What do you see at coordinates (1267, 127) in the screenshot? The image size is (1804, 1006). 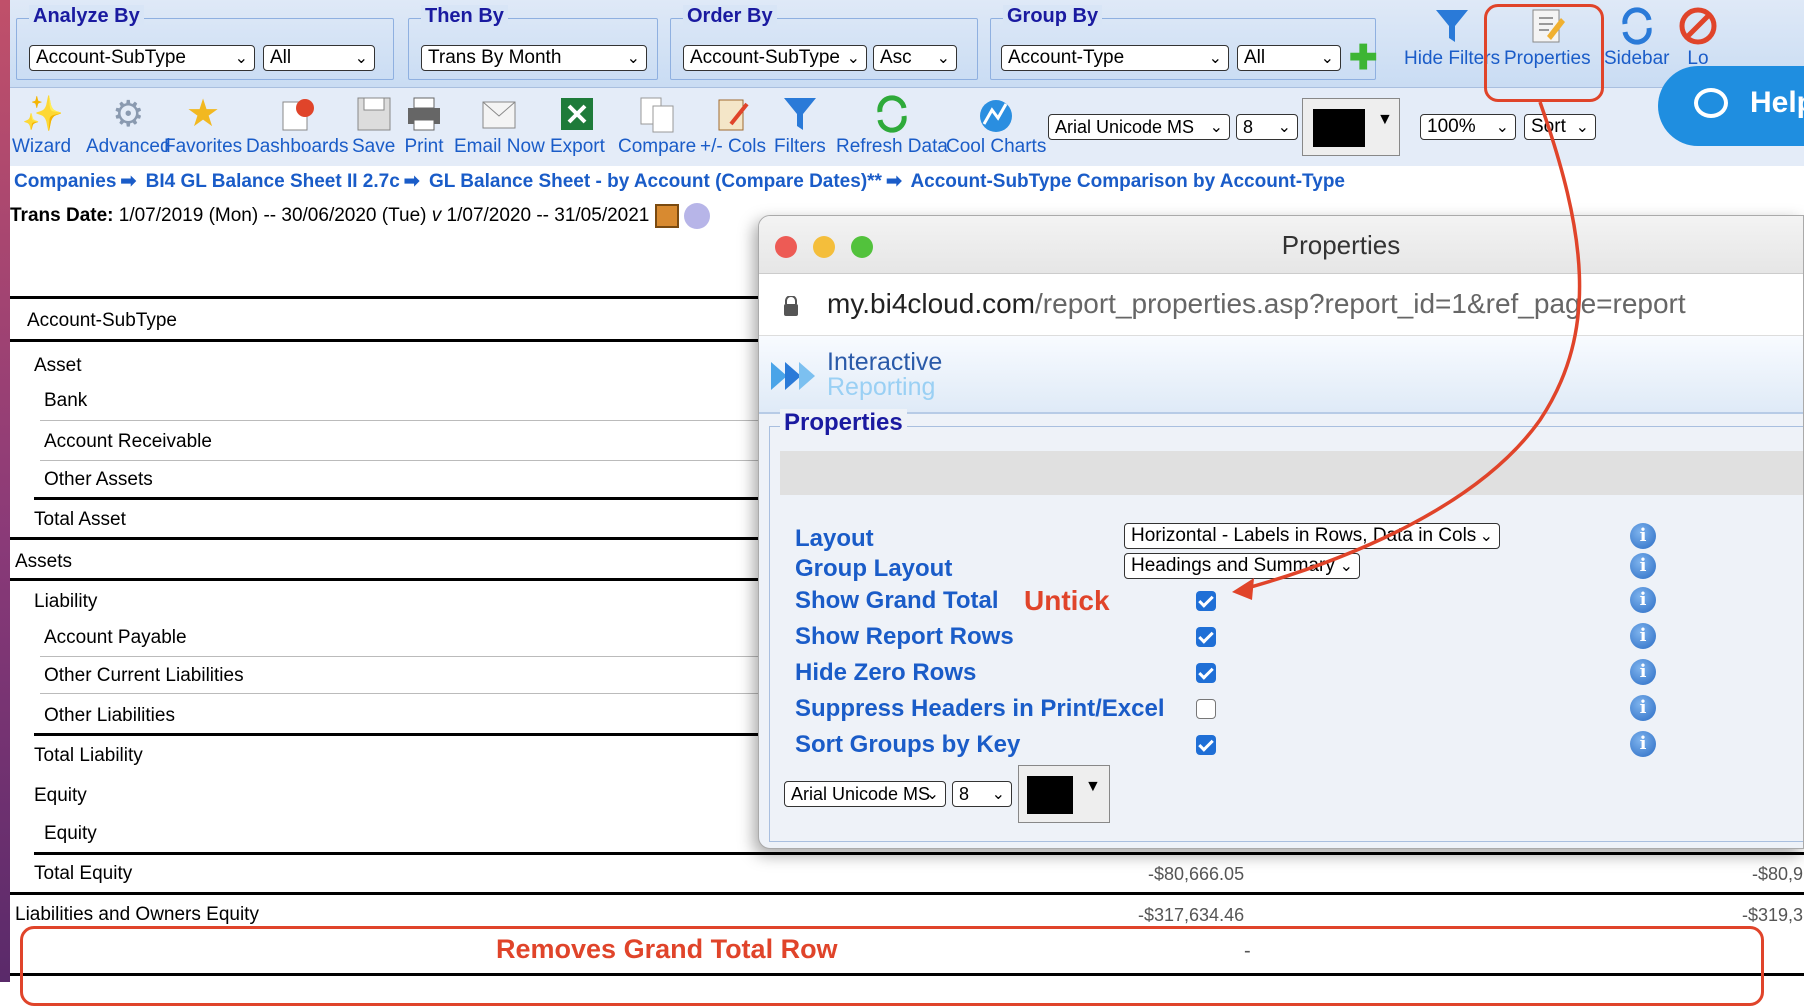 I see `toolbar-size-select: 8 ⌄` at bounding box center [1267, 127].